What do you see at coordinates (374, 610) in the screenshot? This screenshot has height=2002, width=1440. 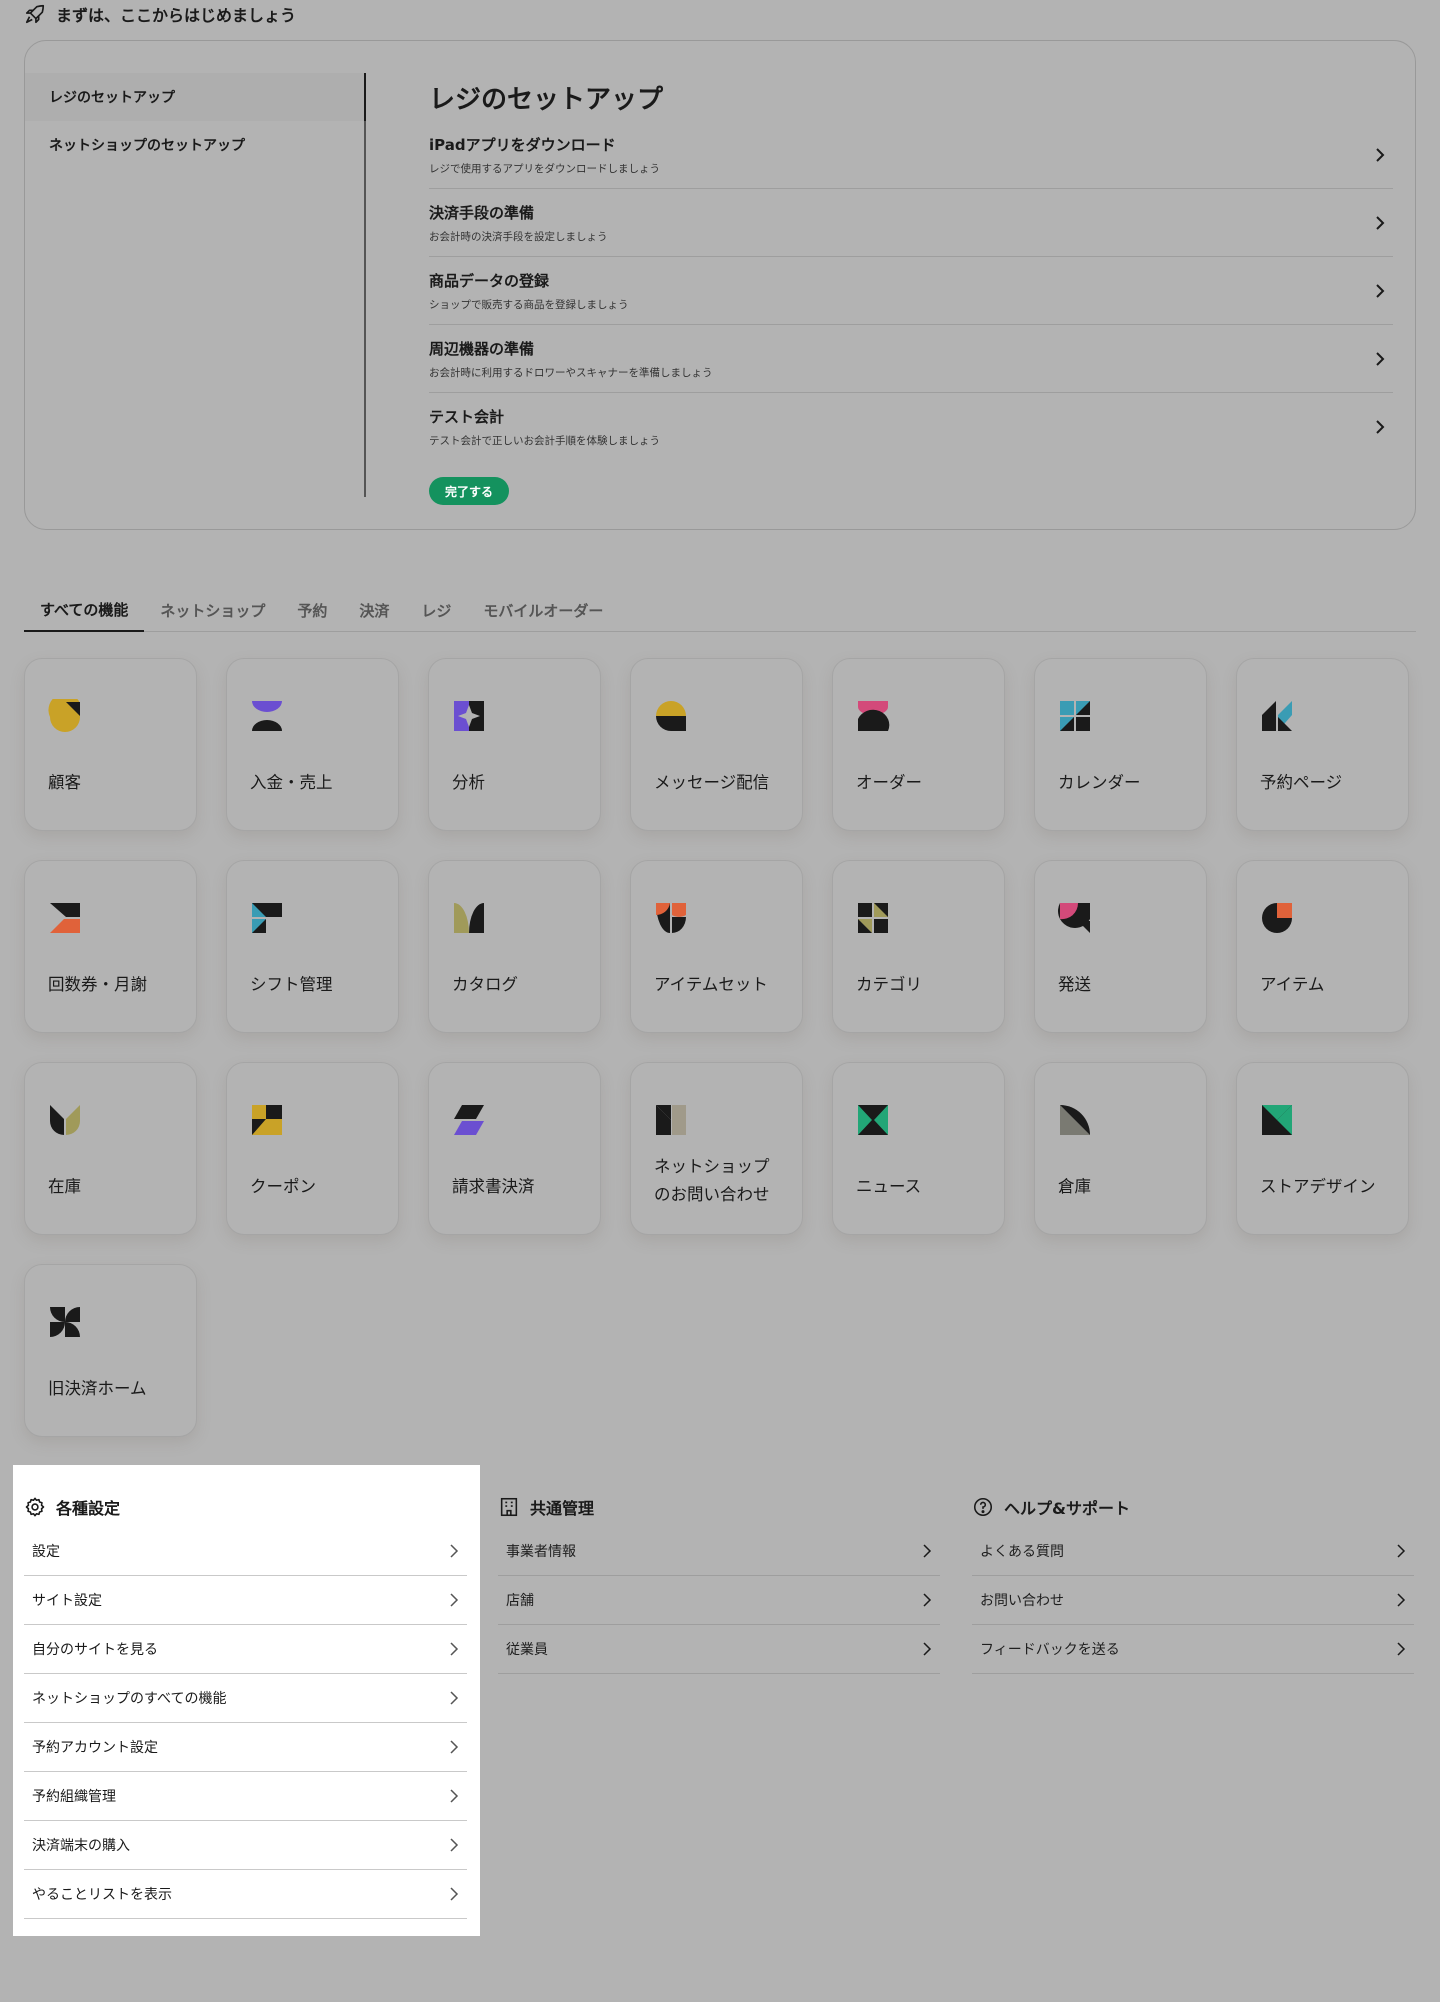 I see `tab-payment: 決済` at bounding box center [374, 610].